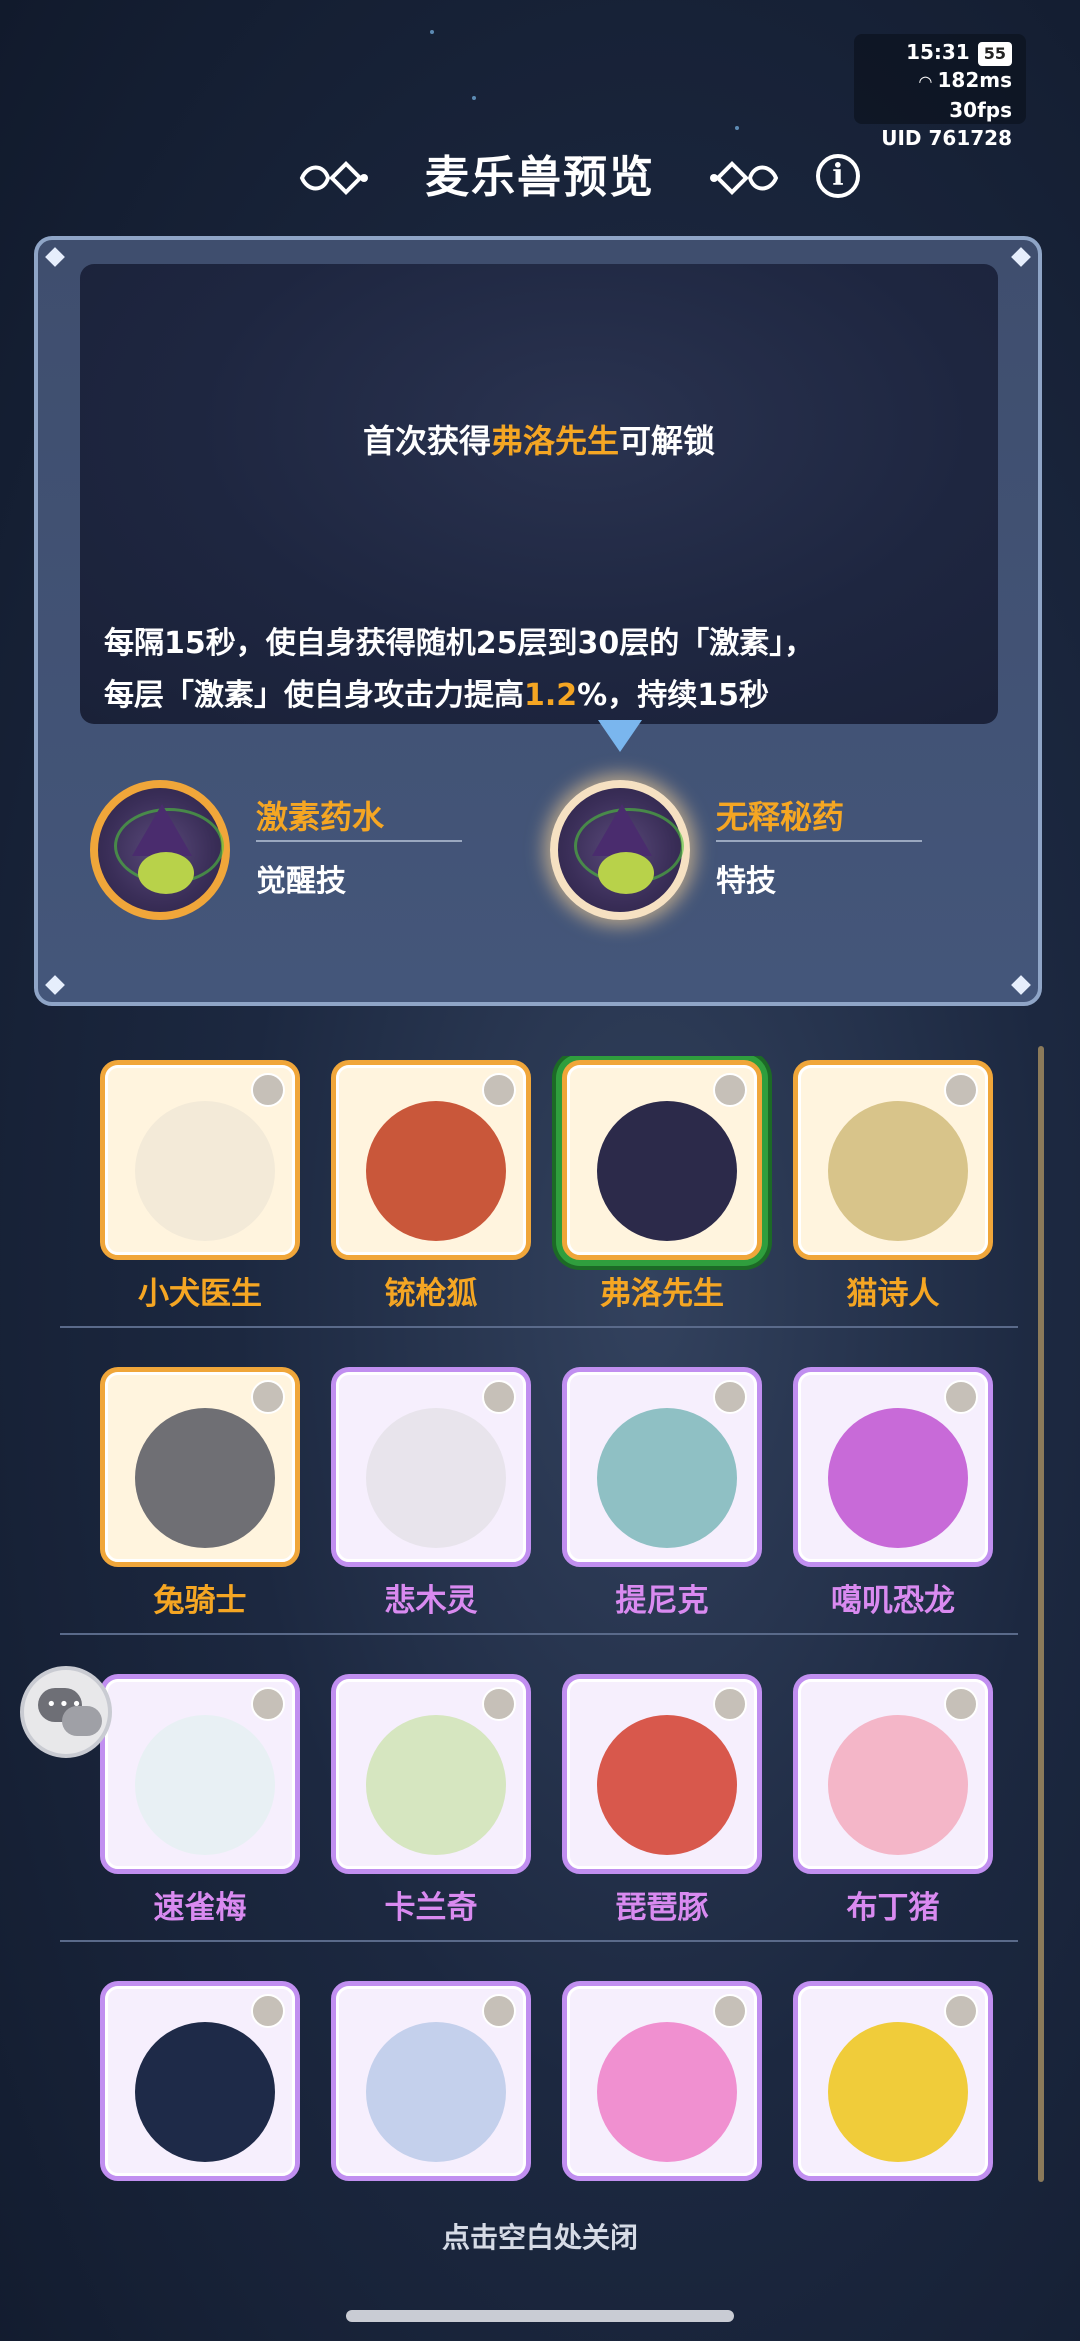 This screenshot has width=1080, height=2341. I want to click on info-icon: i, so click(838, 176).